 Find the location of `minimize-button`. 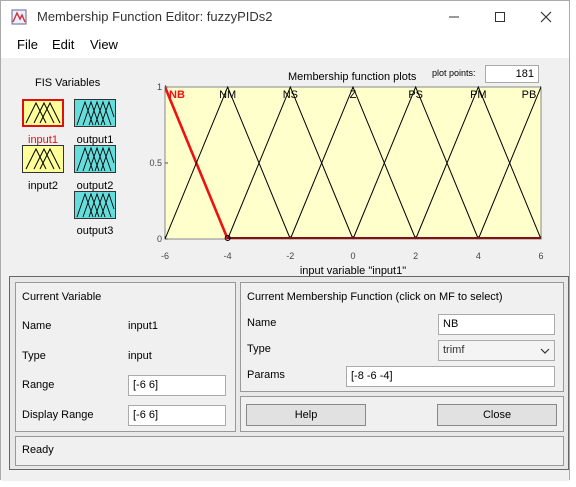

minimize-button is located at coordinates (454, 16).